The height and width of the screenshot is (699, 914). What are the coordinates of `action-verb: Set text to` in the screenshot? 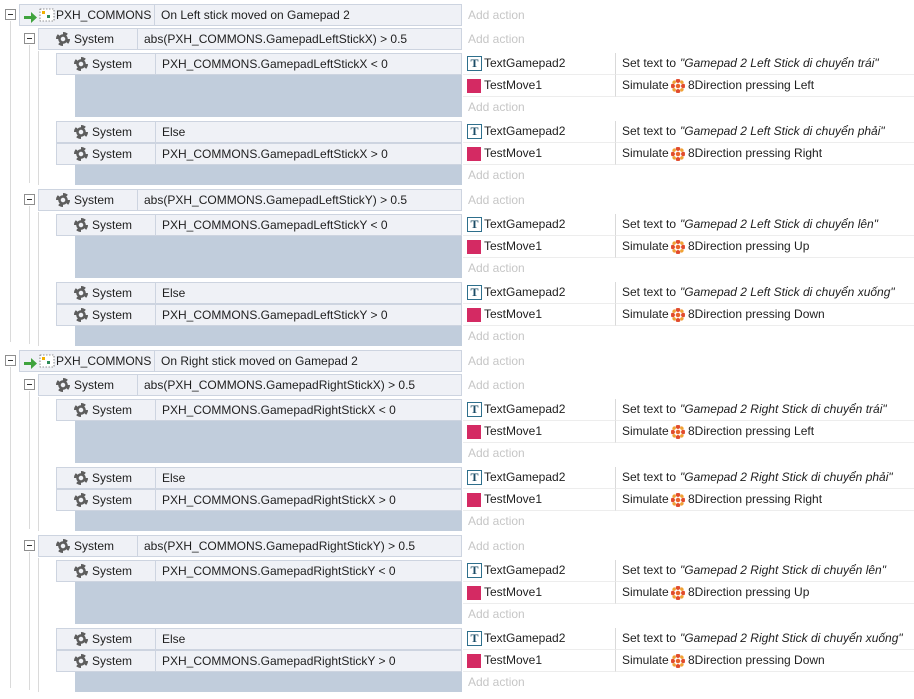 It's located at (649, 224).